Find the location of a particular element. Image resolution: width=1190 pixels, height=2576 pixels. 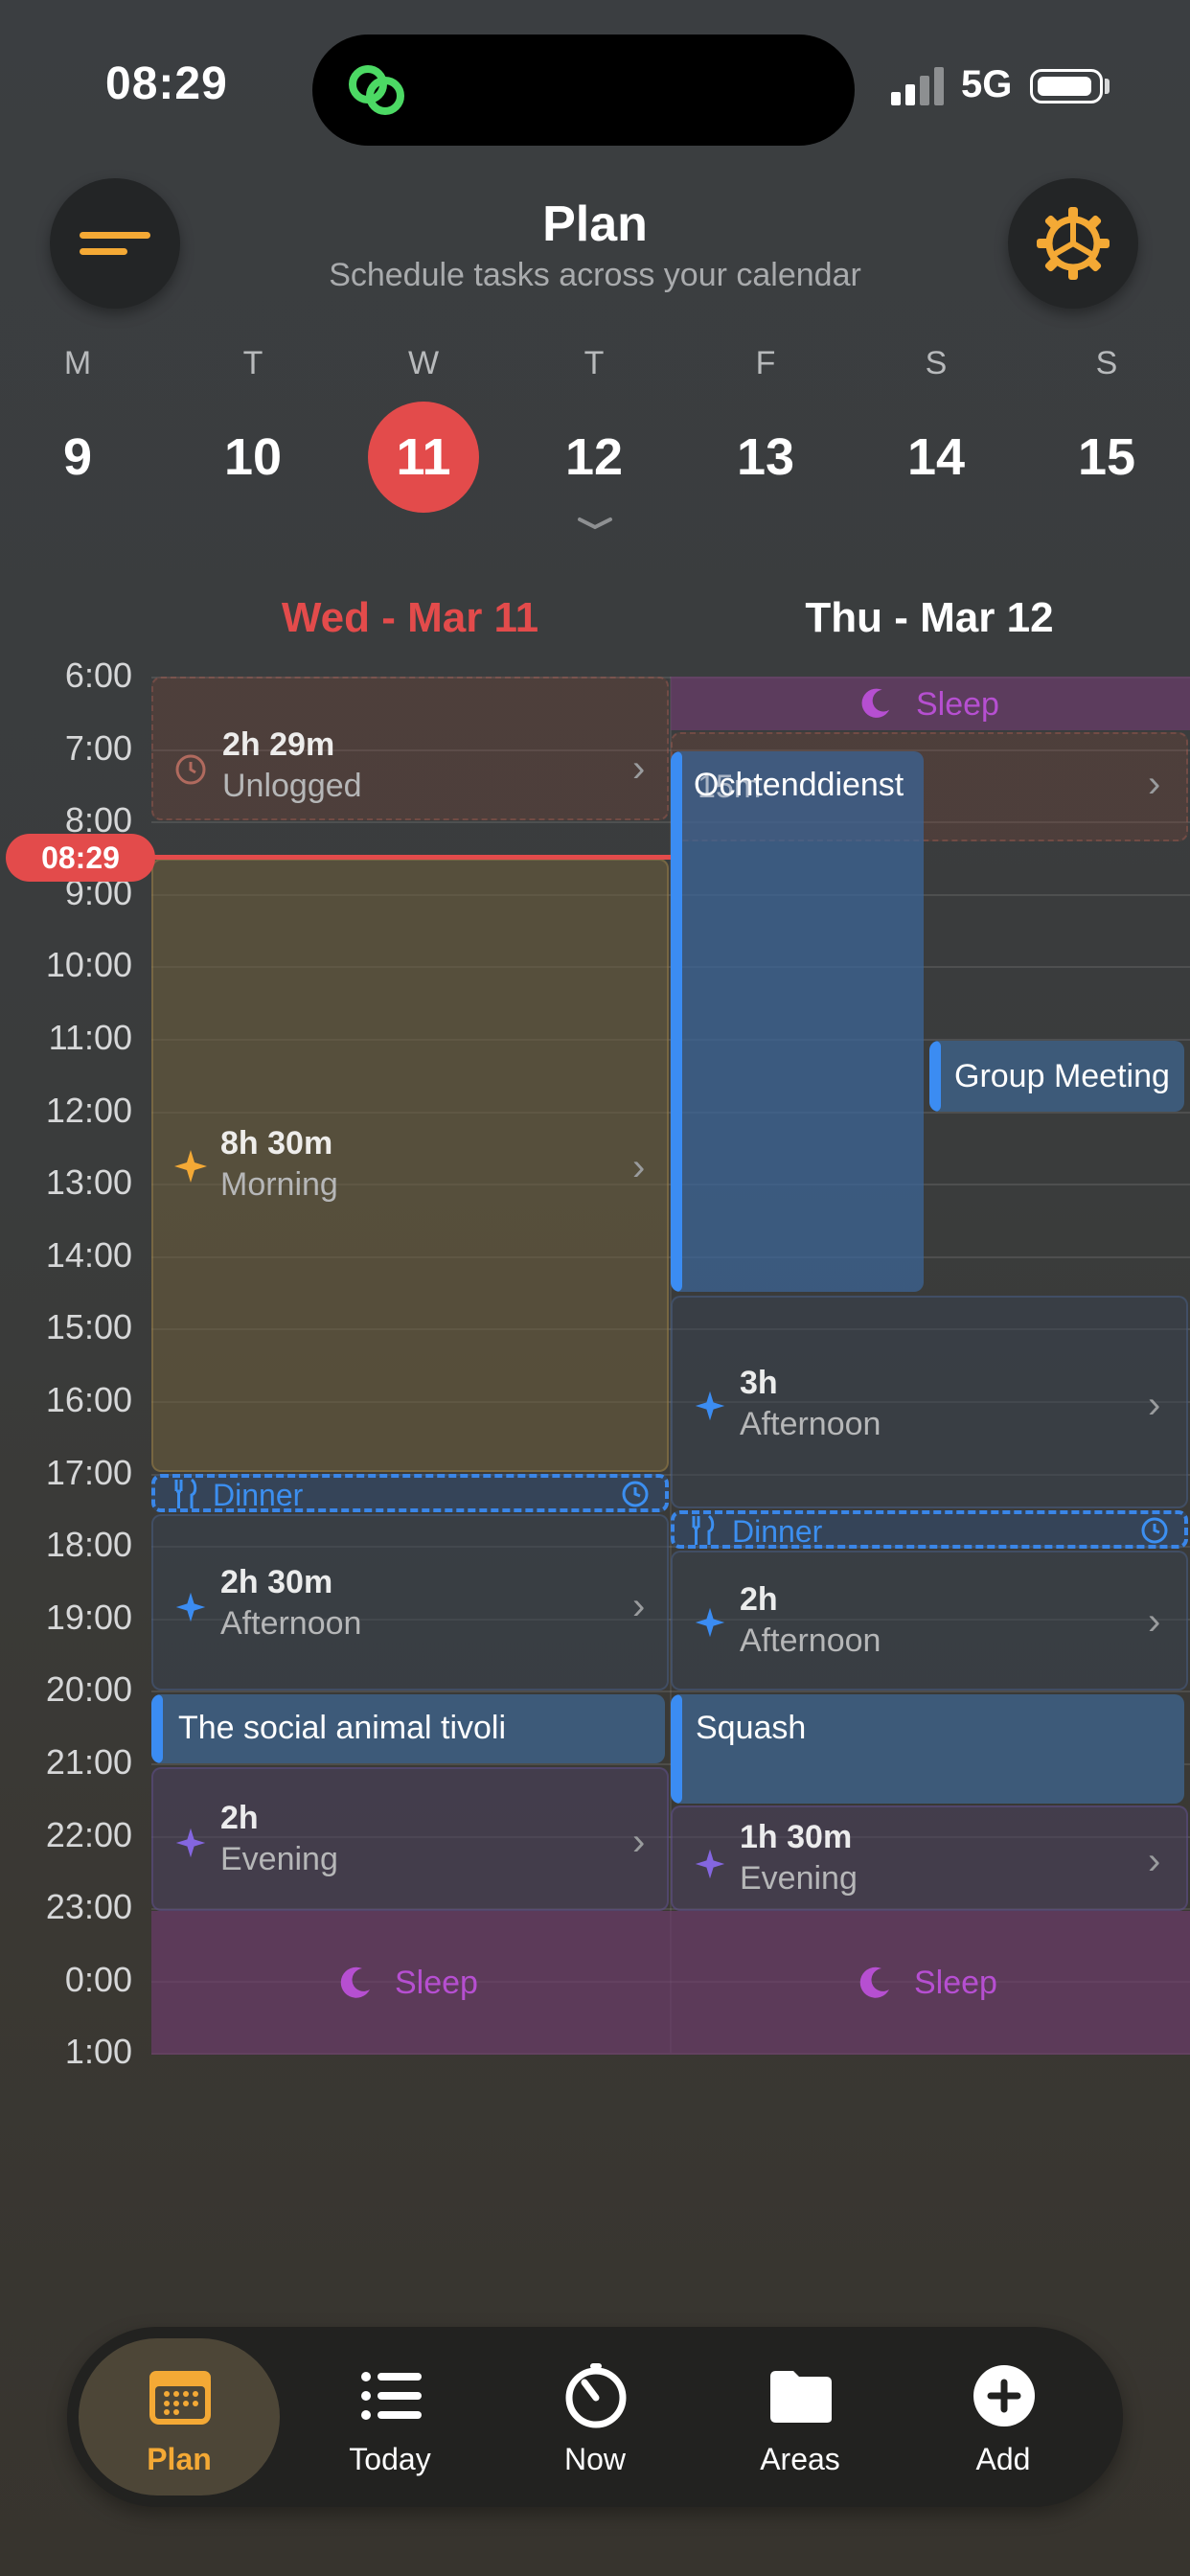

event-squash: Squash is located at coordinates (928, 1749).